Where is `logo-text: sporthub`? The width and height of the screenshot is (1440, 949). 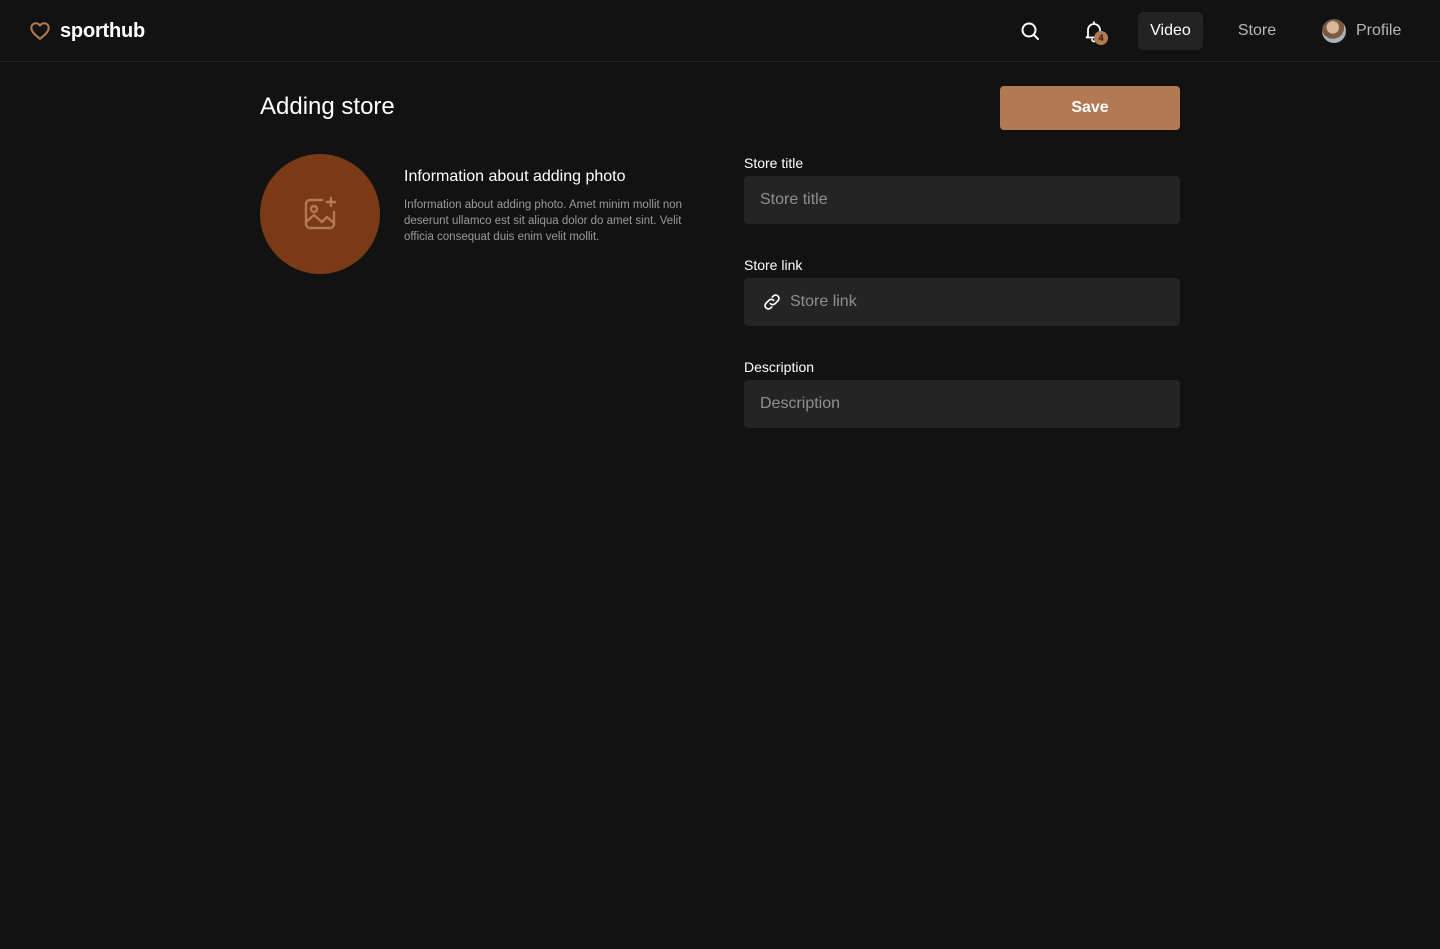
logo-text: sporthub is located at coordinates (103, 30).